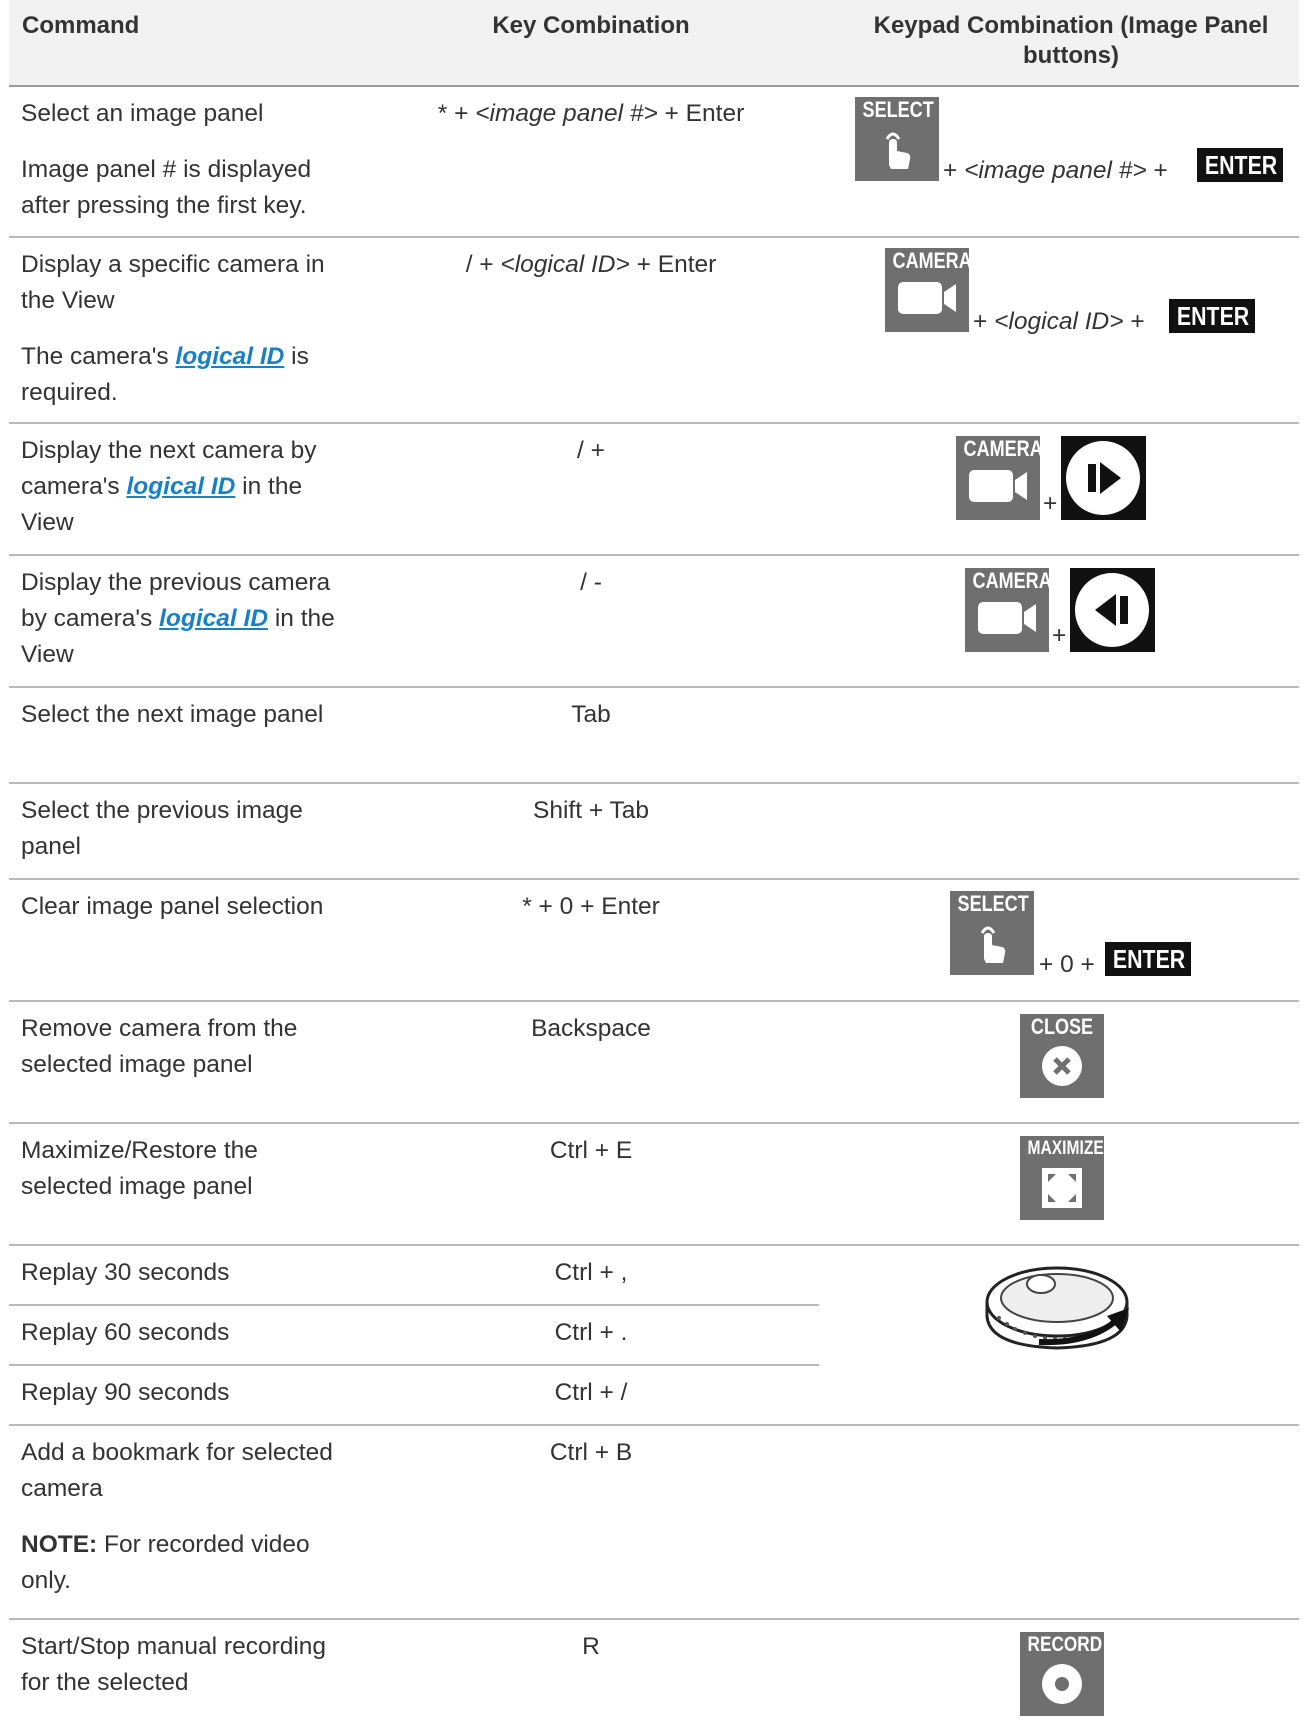 This screenshot has width=1308, height=1728. I want to click on command-note: The camera's logical ID is required., so click(165, 374).